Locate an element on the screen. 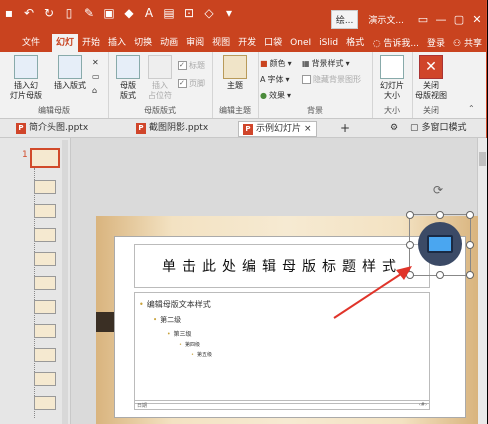 This screenshot has height=424, width=488. tab-developer: 开发 is located at coordinates (247, 43).